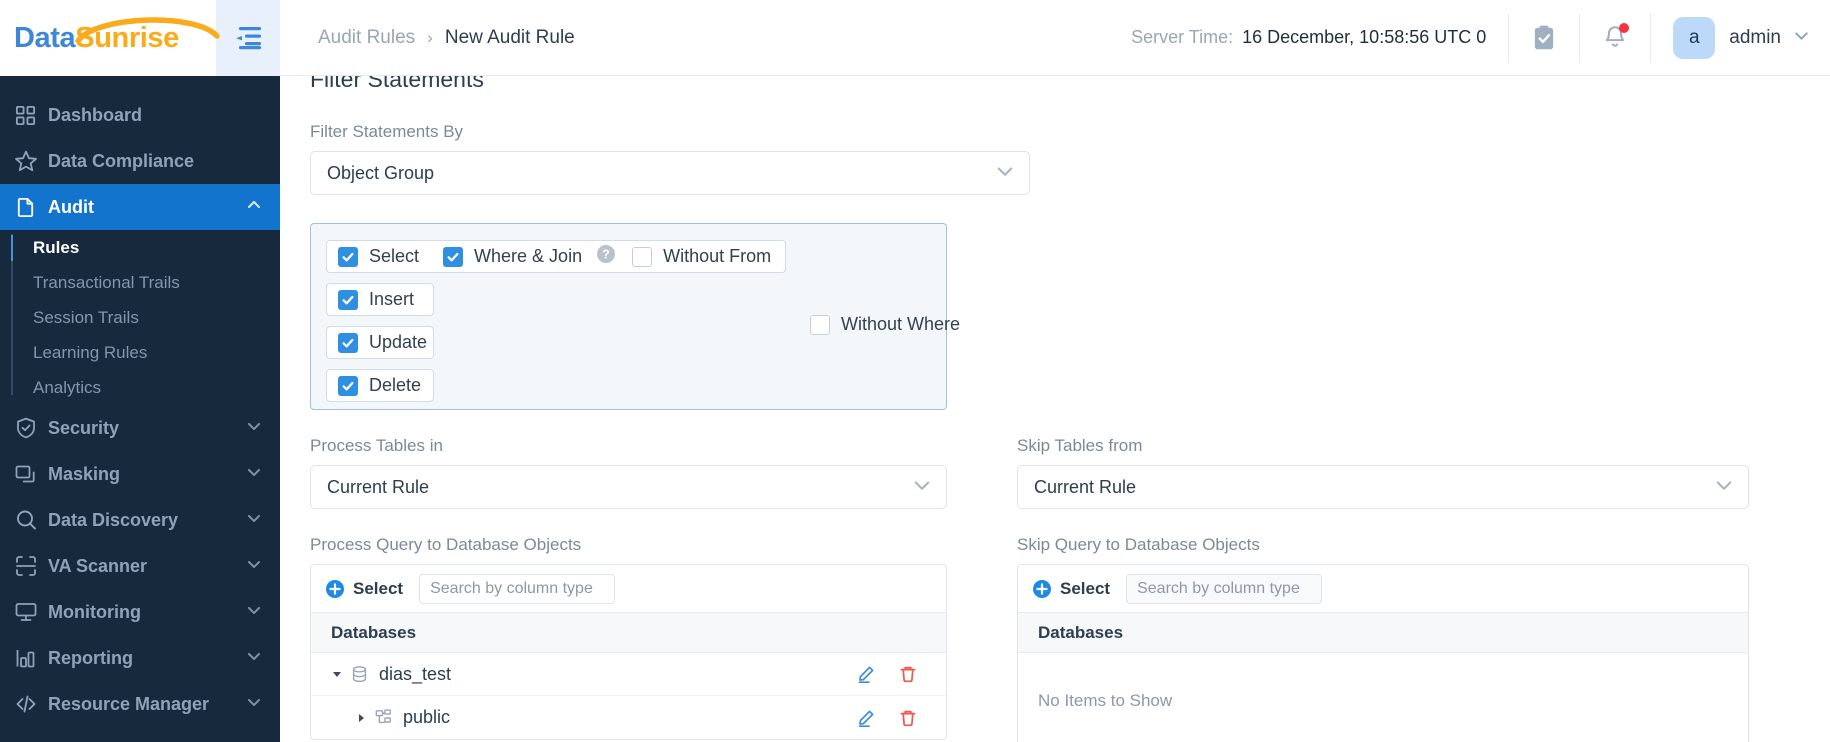 The width and height of the screenshot is (1830, 742). Describe the element at coordinates (348, 385) in the screenshot. I see `delete-checkbox` at that location.